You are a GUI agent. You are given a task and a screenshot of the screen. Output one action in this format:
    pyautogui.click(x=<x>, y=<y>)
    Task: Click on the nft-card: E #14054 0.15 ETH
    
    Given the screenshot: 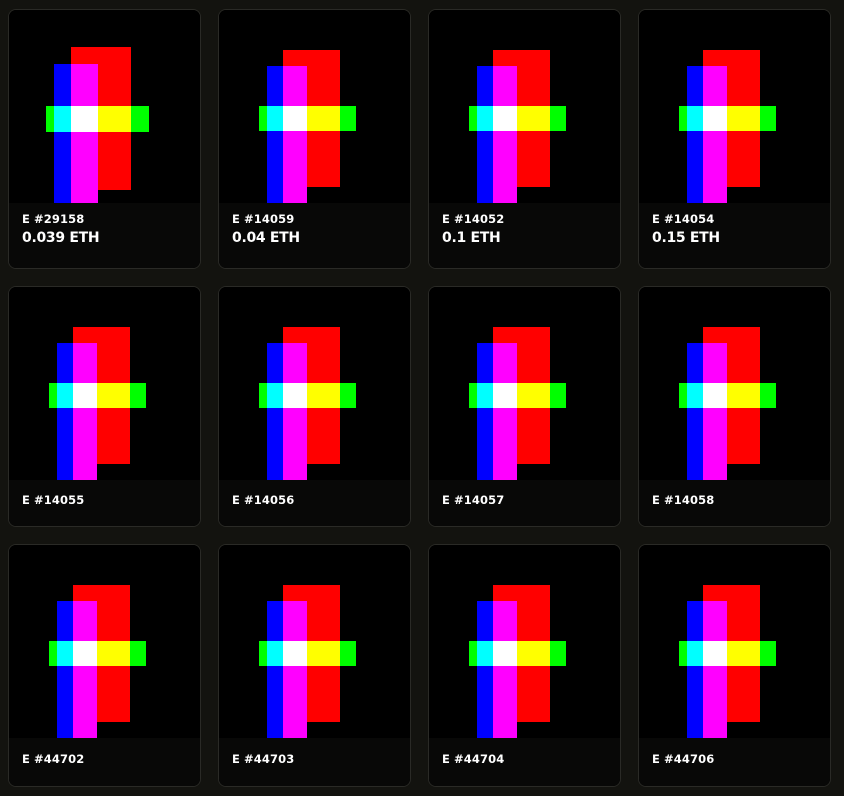 What is the action you would take?
    pyautogui.click(x=734, y=139)
    